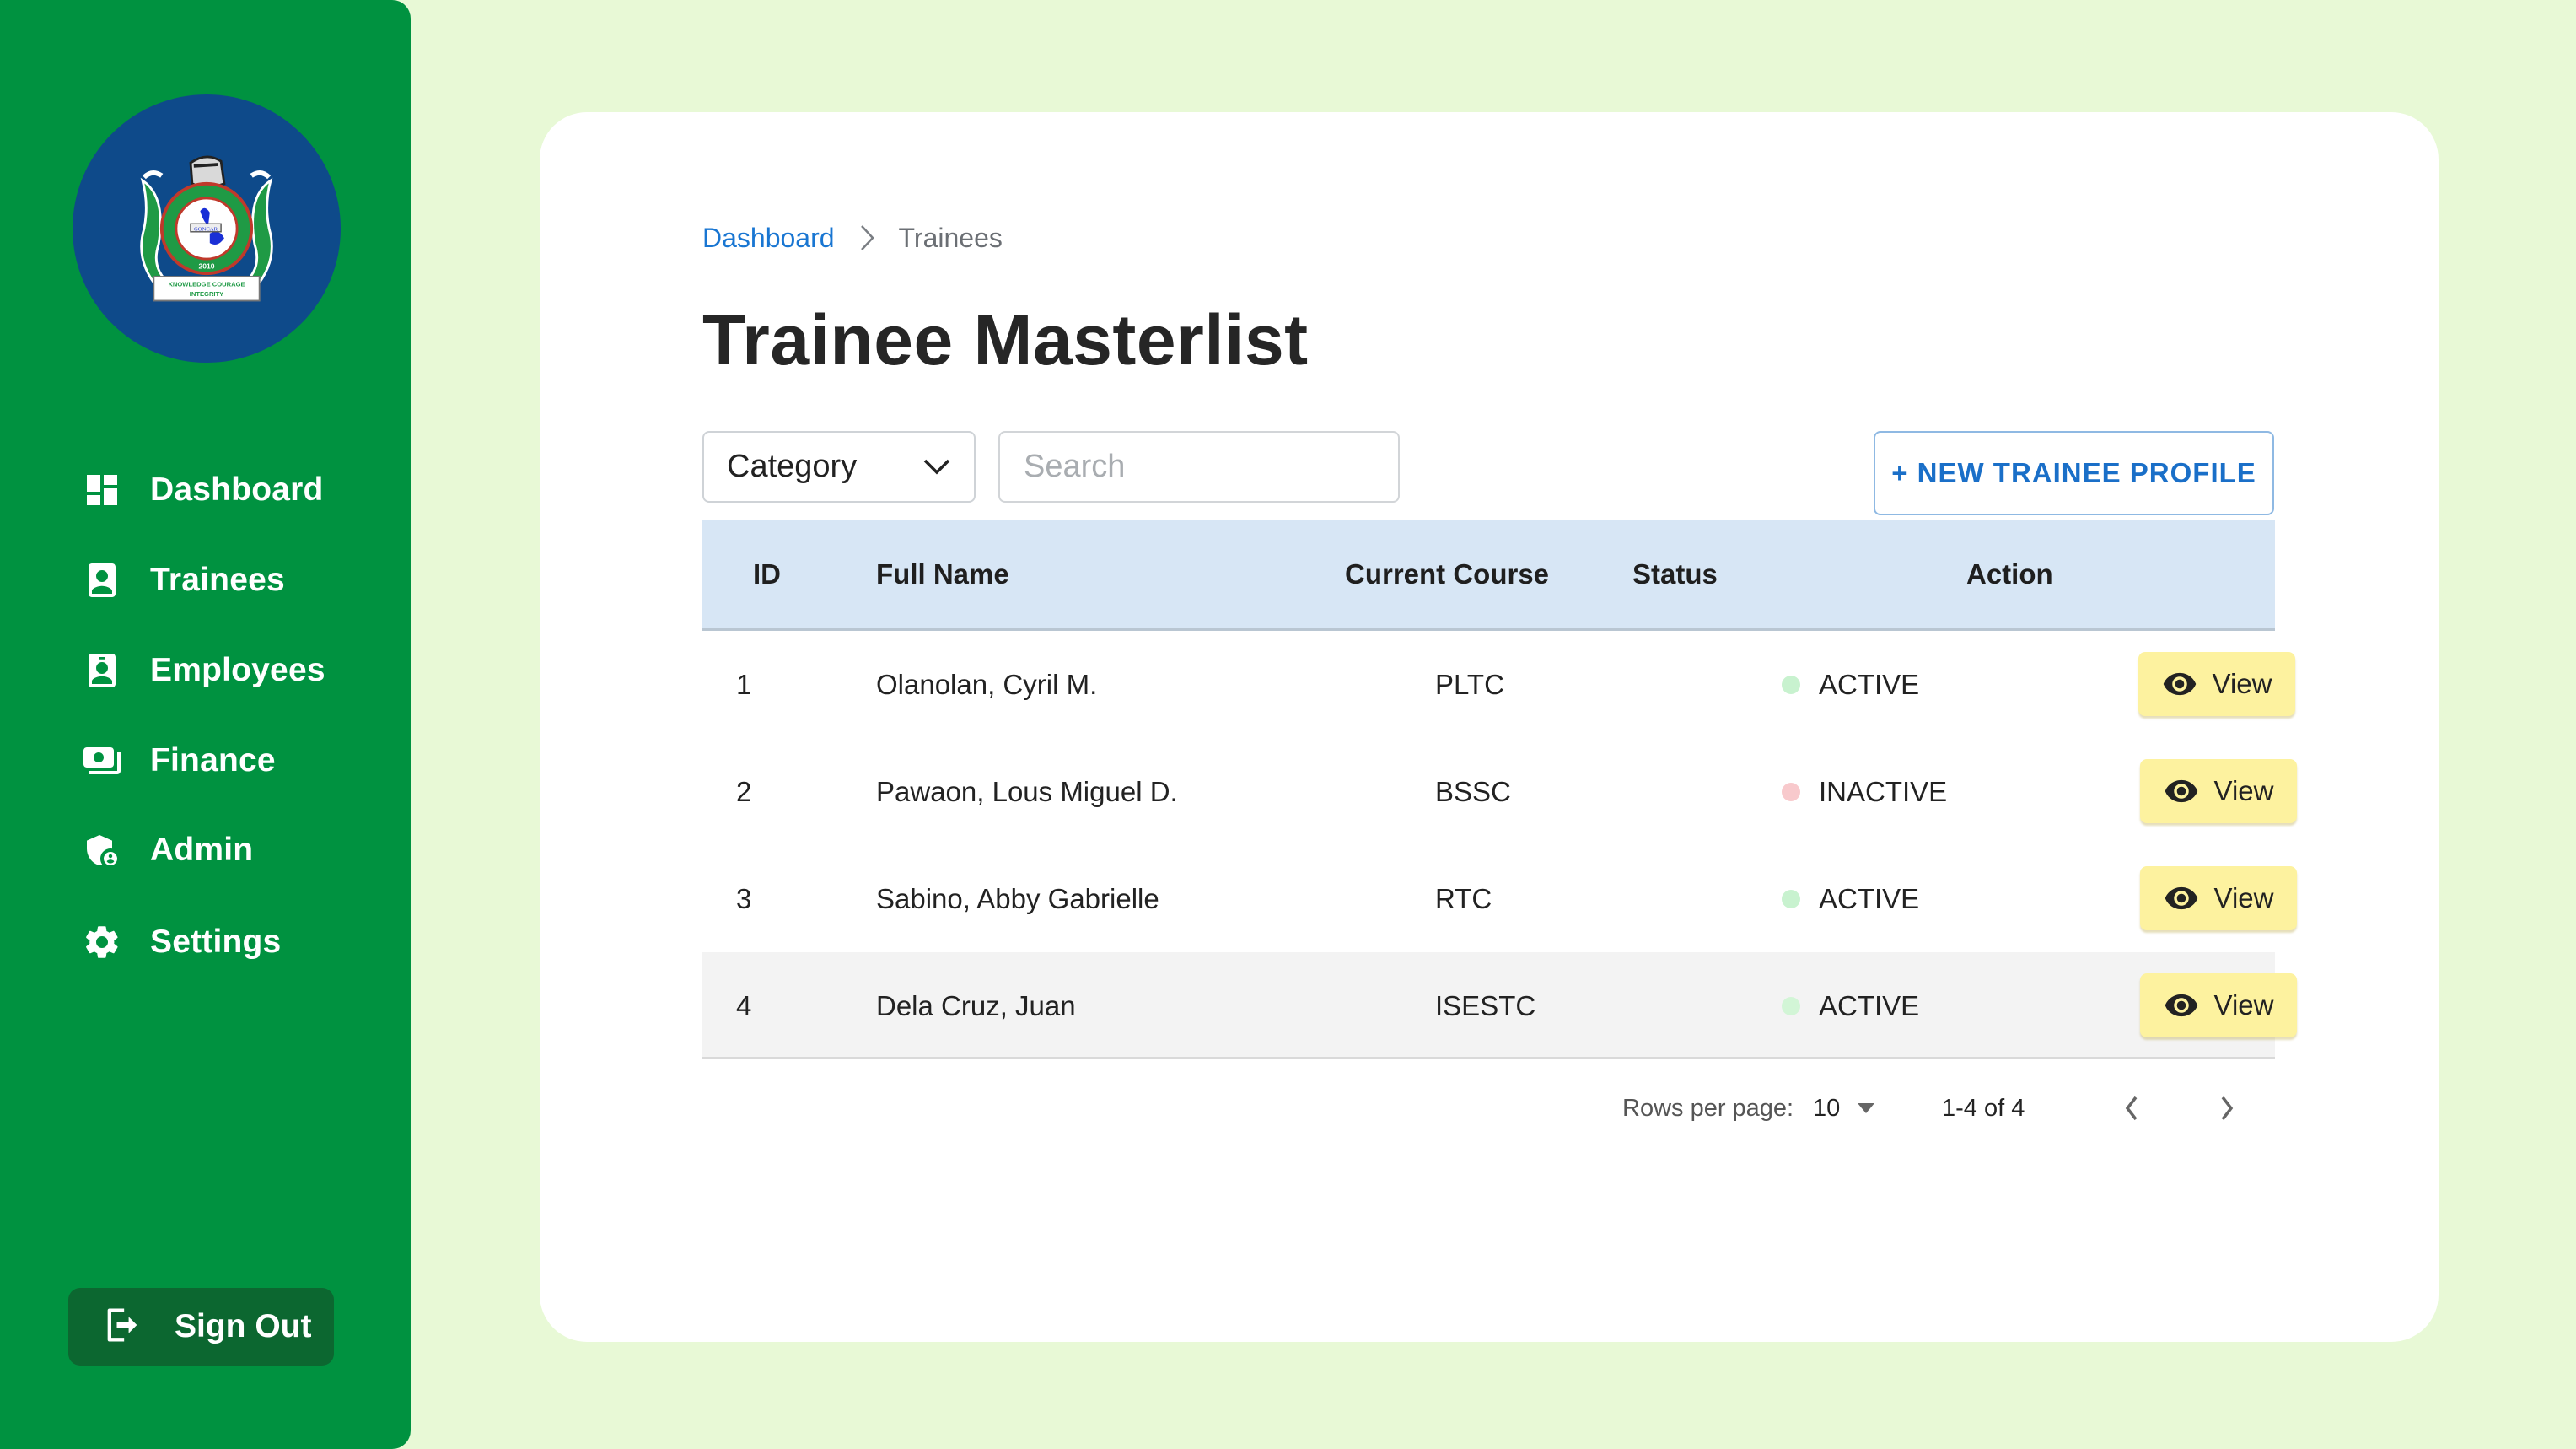 This screenshot has height=1449, width=2576. Describe the element at coordinates (1199, 467) in the screenshot. I see `search-input` at that location.